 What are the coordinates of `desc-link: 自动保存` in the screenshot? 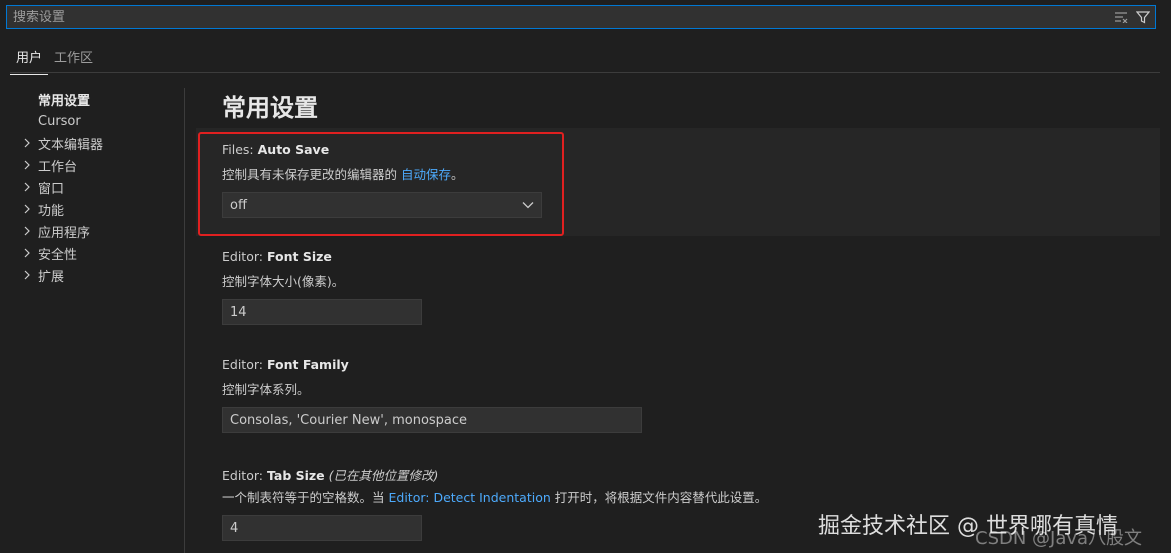 It's located at (426, 174).